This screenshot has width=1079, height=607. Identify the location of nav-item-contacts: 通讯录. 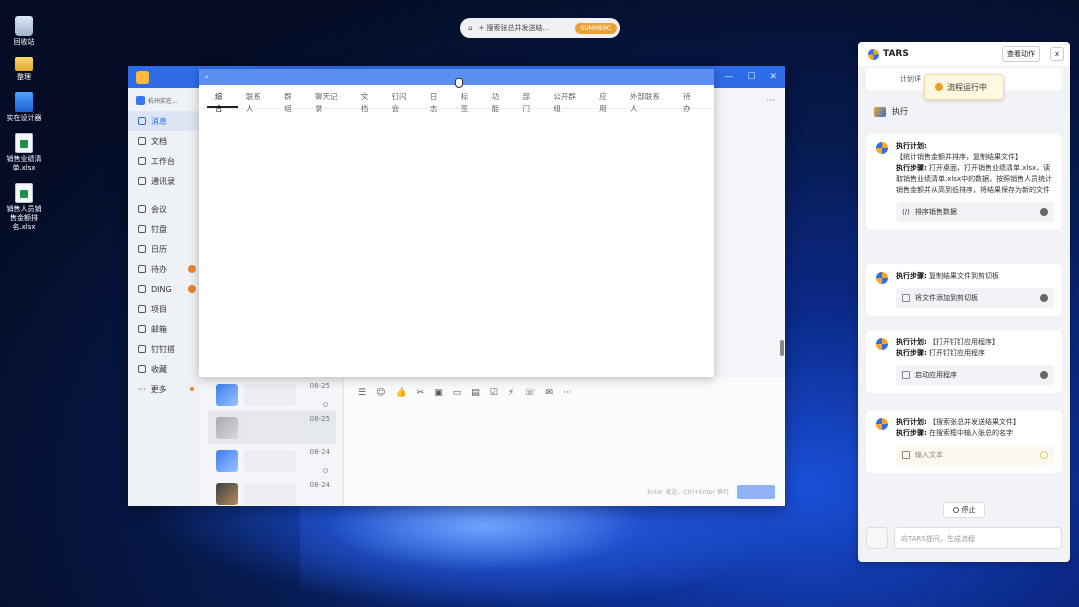
(164, 181).